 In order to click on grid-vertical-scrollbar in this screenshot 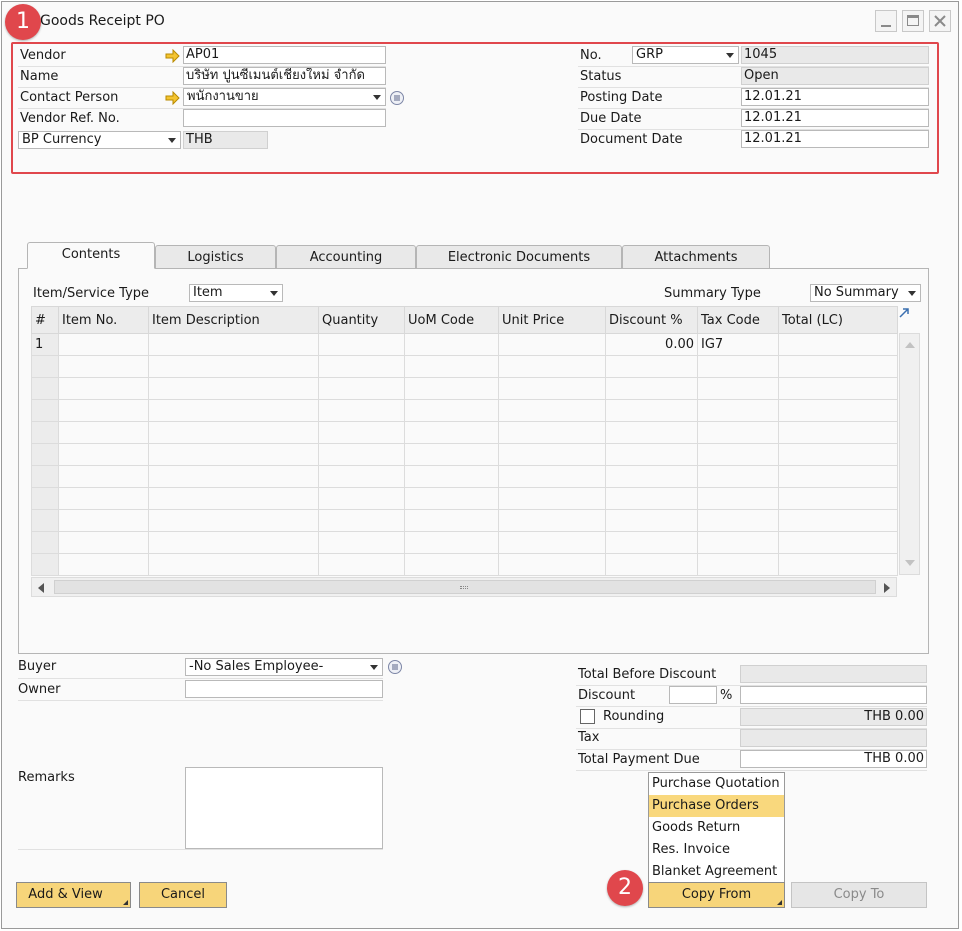, I will do `click(909, 454)`.